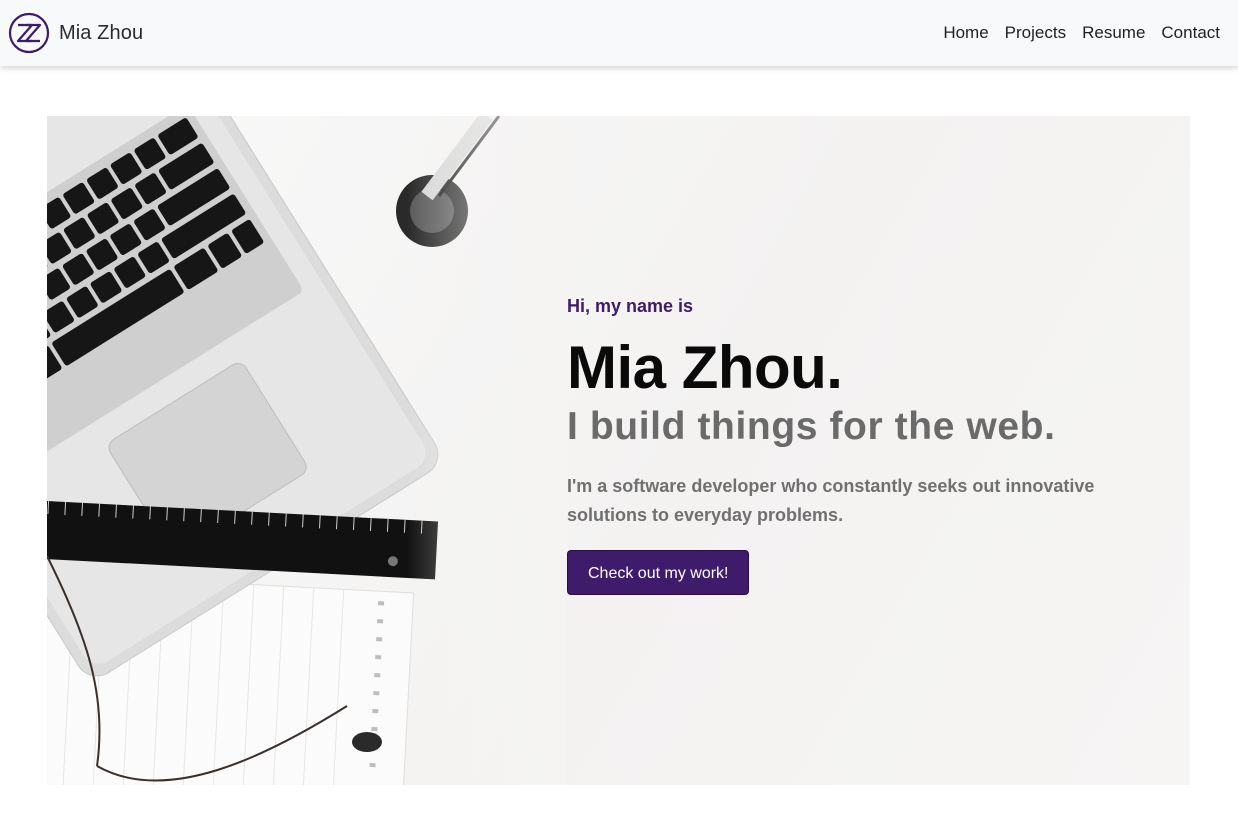 The image size is (1238, 824). Describe the element at coordinates (619, 33) in the screenshot. I see `navbar: Mia Zhou Home Projects Resume Contact` at that location.